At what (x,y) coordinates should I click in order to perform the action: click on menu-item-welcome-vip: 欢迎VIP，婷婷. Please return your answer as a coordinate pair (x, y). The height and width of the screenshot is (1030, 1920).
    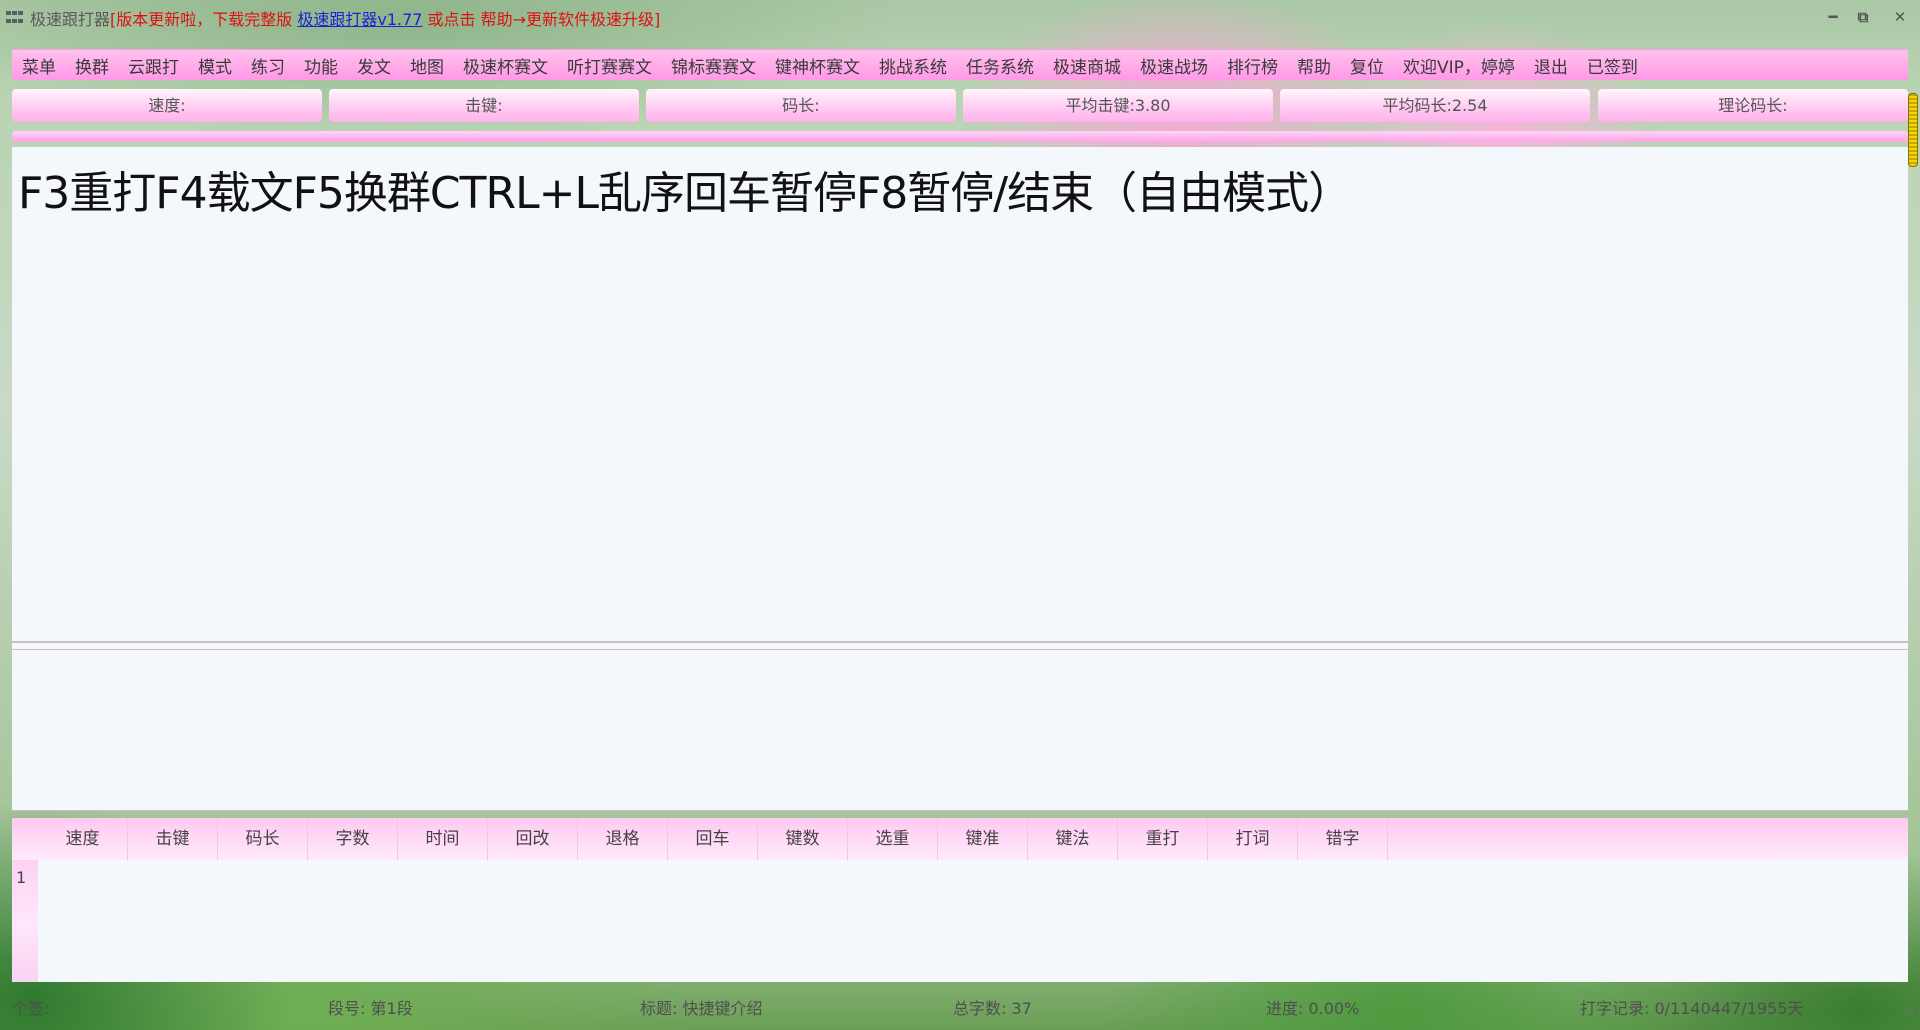
    Looking at the image, I should click on (1459, 65).